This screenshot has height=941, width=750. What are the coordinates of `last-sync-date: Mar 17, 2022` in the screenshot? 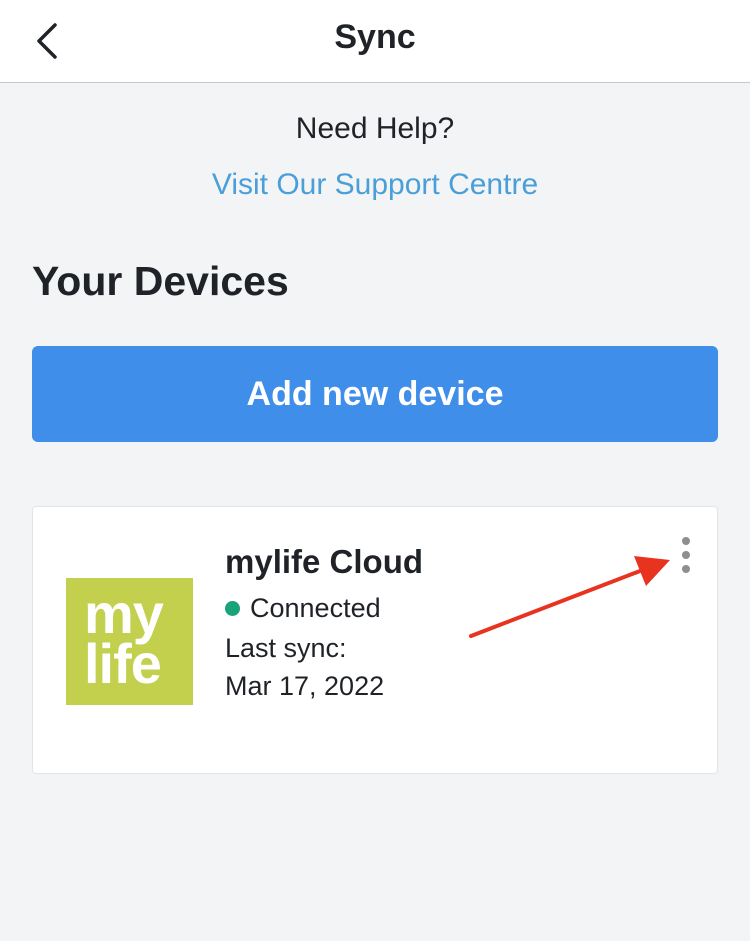 It's located at (305, 686).